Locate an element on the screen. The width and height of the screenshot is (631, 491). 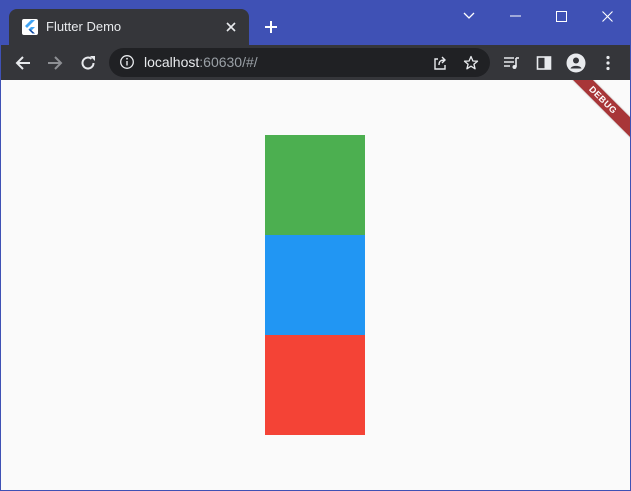
close-window-icon is located at coordinates (607, 16).